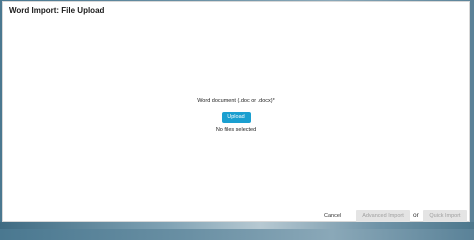 The height and width of the screenshot is (240, 474). I want to click on dialog-footer: Cancel Advanced Import or Quick Import, so click(236, 216).